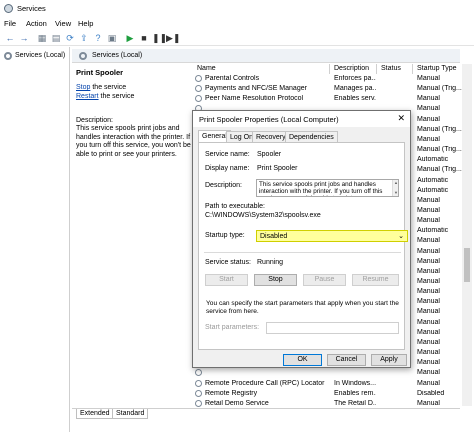  What do you see at coordinates (206, 68) in the screenshot?
I see `column-name: Name` at bounding box center [206, 68].